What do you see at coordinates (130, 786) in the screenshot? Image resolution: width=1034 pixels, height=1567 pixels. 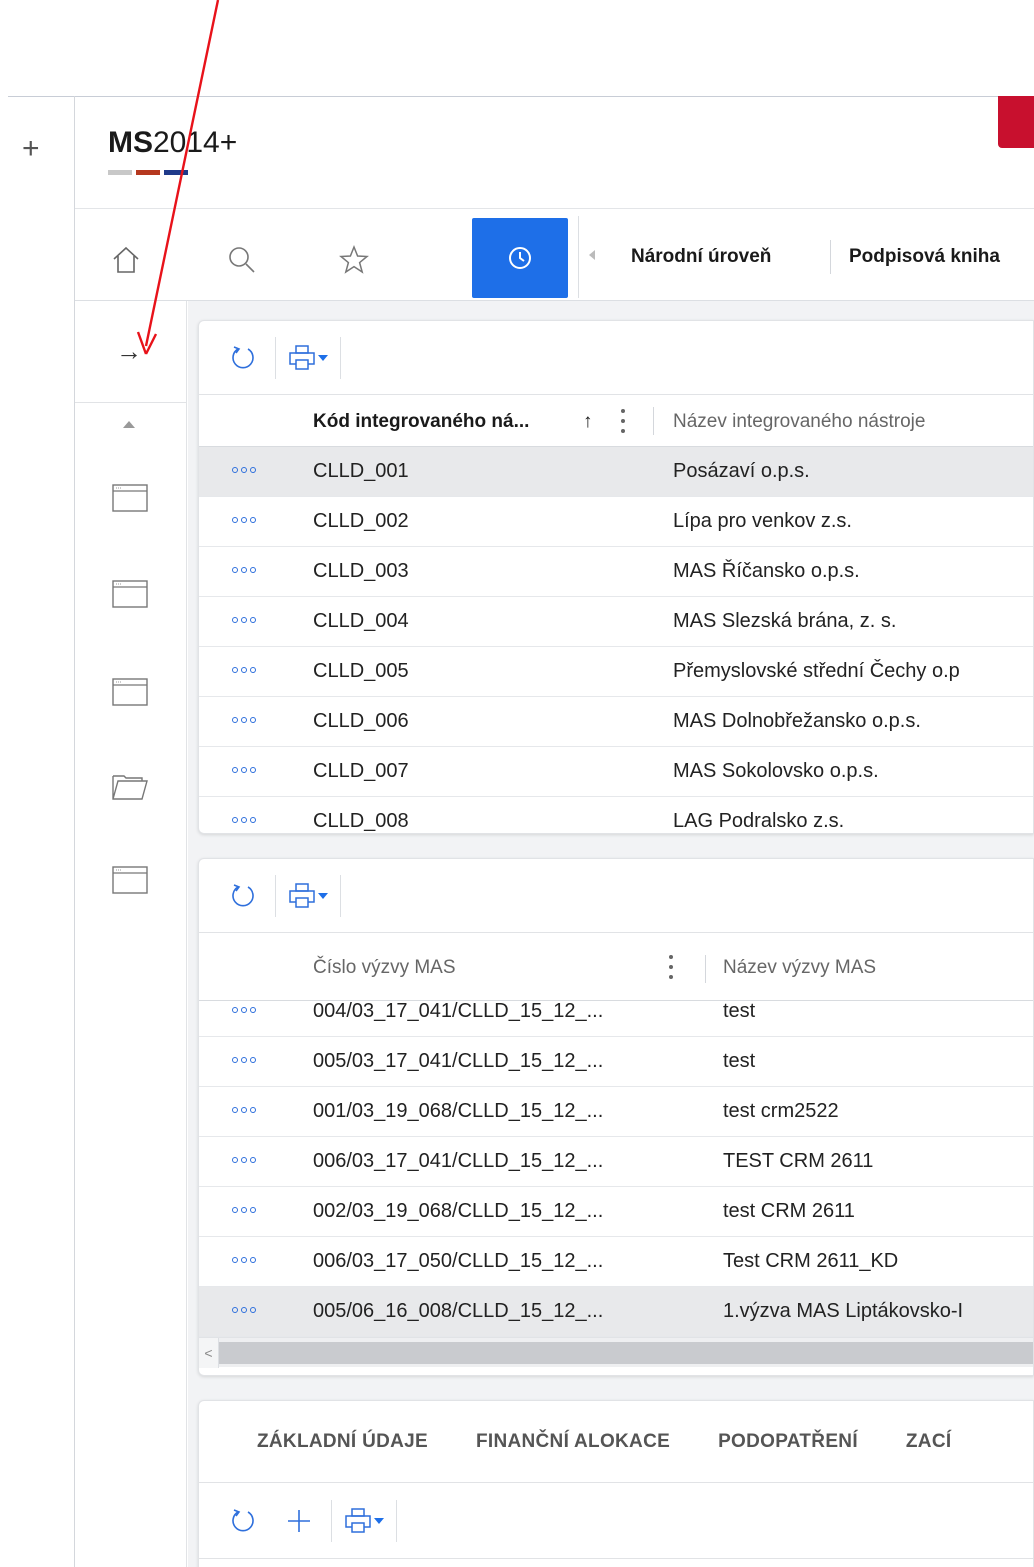 I see `folder-icon` at bounding box center [130, 786].